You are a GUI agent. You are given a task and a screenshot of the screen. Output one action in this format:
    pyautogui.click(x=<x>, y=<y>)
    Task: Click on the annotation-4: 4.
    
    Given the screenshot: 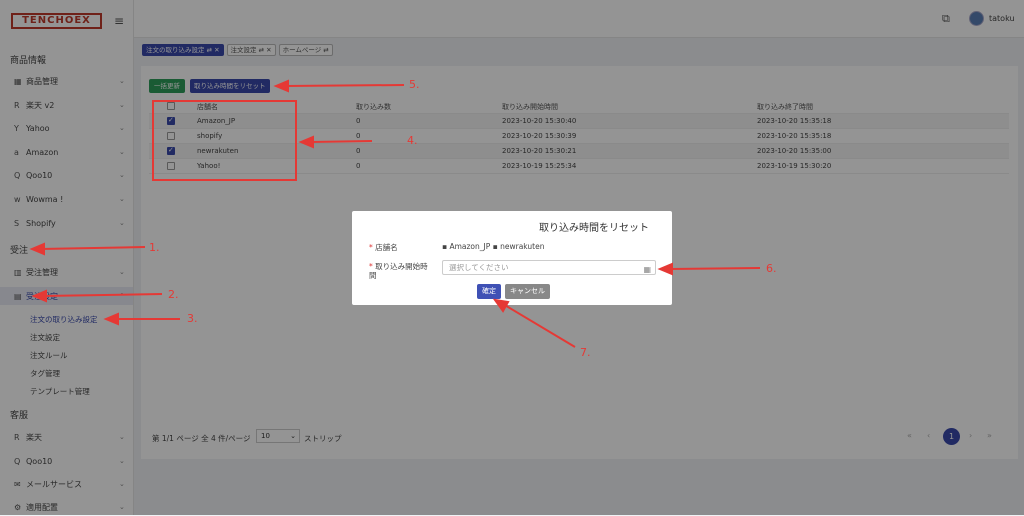 What is the action you would take?
    pyautogui.click(x=412, y=140)
    